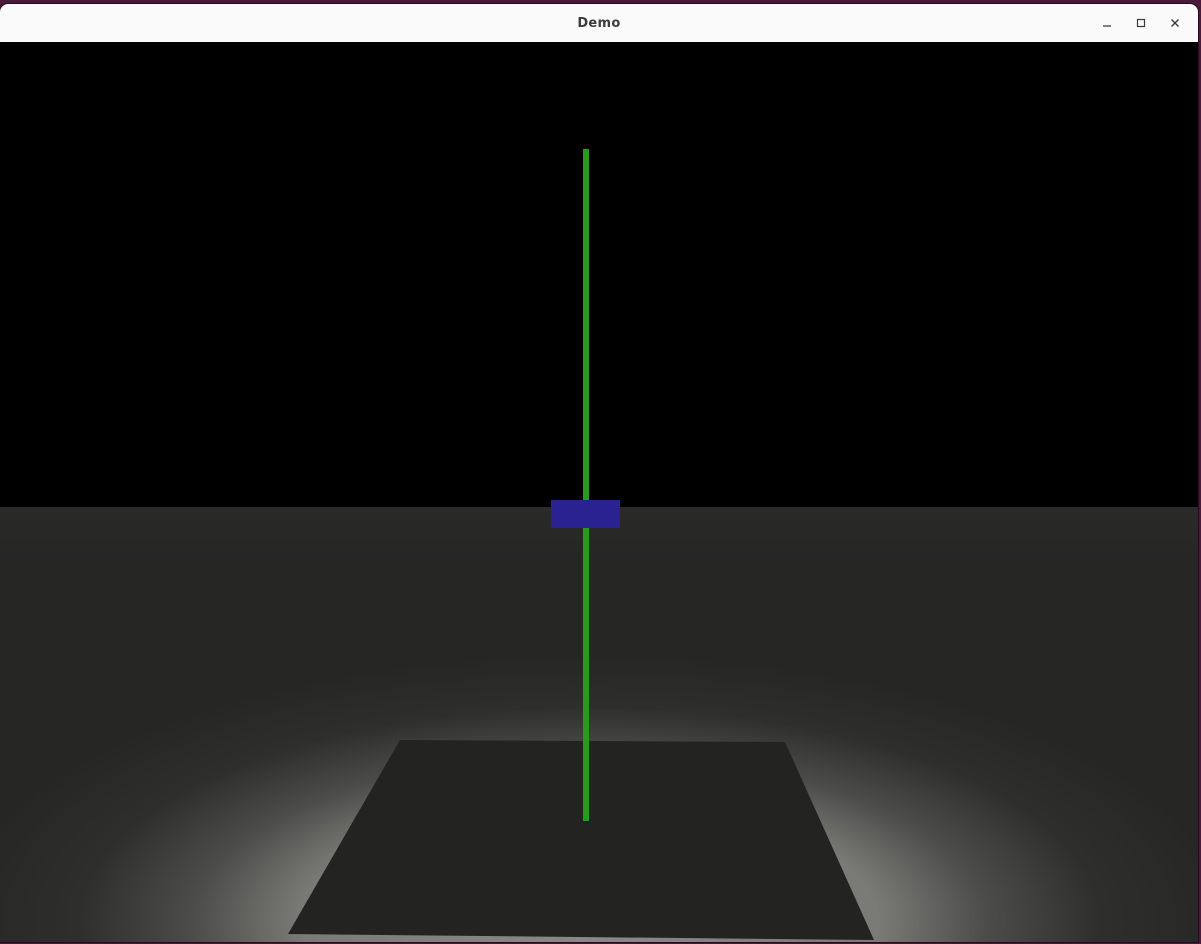  I want to click on title-bar: Demo, so click(599, 23).